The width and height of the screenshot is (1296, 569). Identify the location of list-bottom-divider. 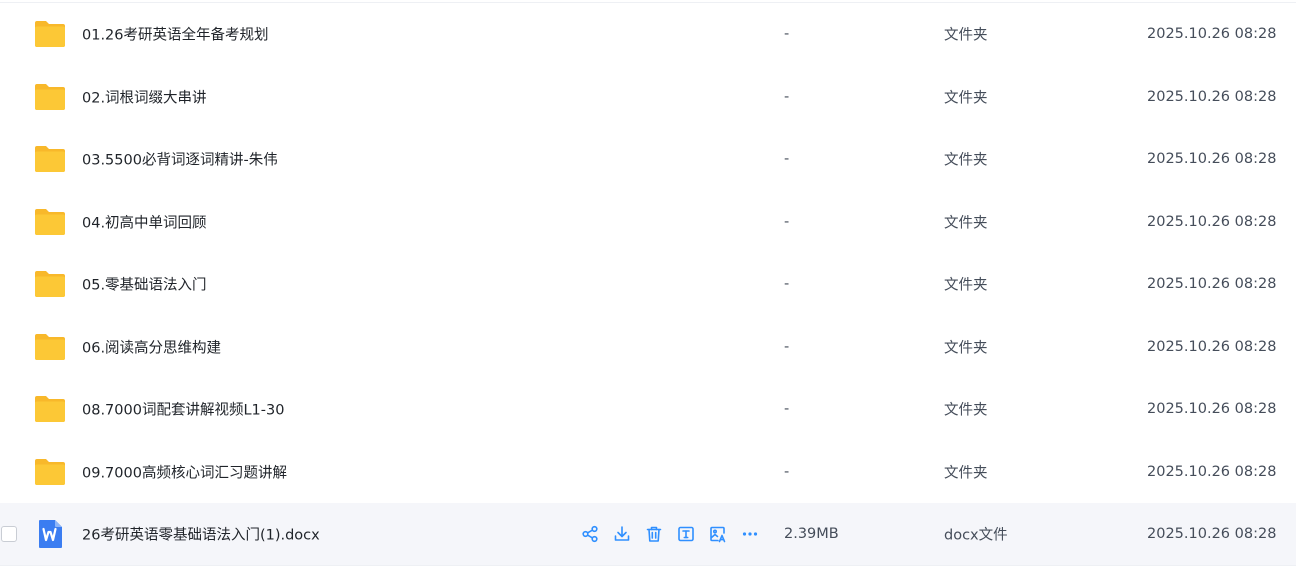
(648, 565).